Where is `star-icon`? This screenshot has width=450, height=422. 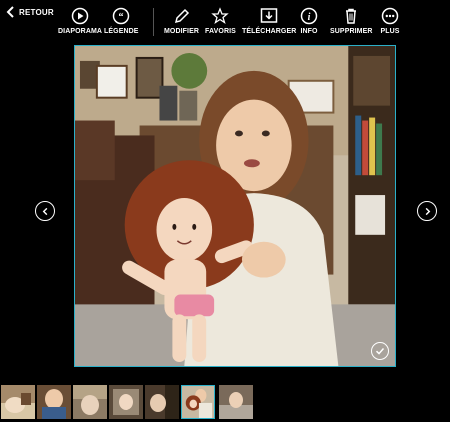 star-icon is located at coordinates (220, 16).